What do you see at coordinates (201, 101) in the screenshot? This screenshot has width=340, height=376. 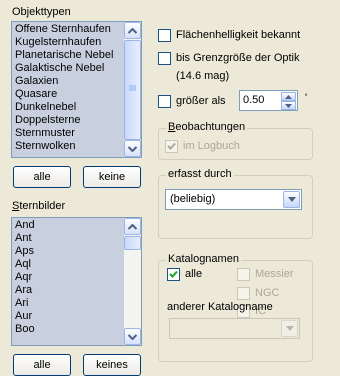 I see `greater-than-label: größer als` at bounding box center [201, 101].